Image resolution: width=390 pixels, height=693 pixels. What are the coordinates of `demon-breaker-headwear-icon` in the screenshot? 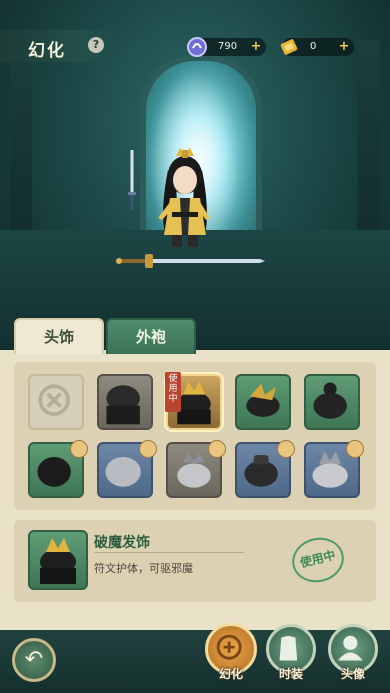 It's located at (58, 561).